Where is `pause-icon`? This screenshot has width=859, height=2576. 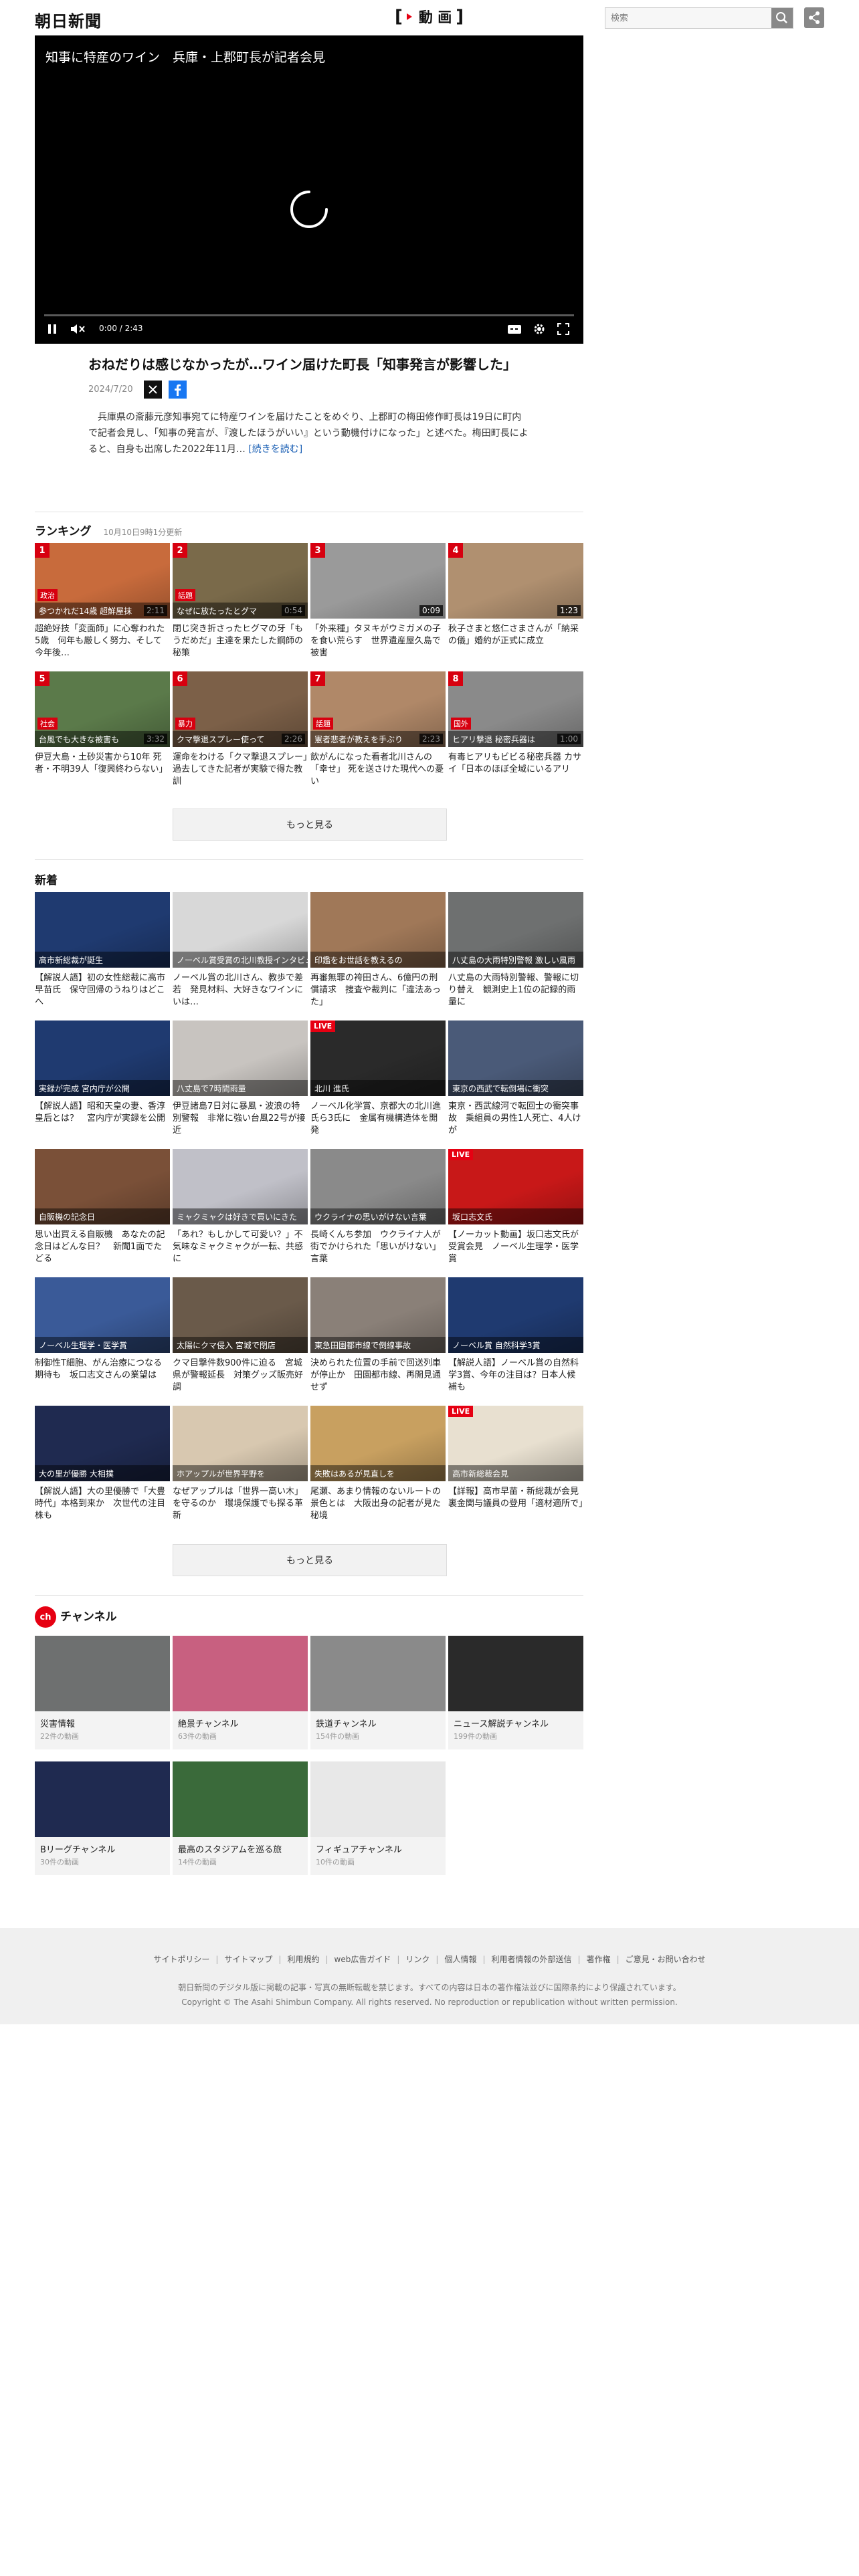 pause-icon is located at coordinates (52, 329).